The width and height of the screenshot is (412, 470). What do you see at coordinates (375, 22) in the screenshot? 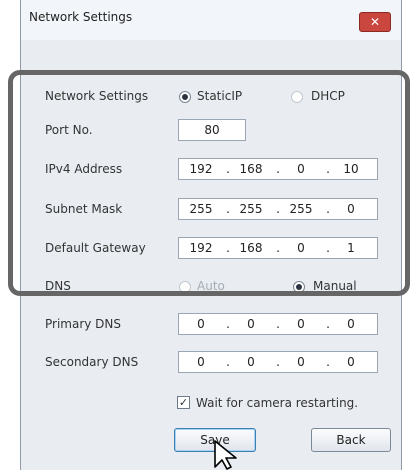
I see `close-icon: ✕` at bounding box center [375, 22].